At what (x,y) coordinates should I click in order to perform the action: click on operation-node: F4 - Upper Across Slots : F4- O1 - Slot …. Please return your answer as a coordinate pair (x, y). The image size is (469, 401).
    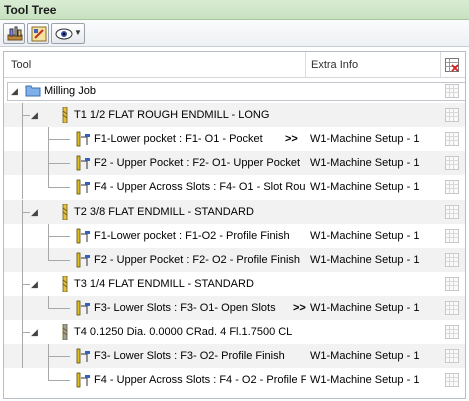
    Looking at the image, I should click on (234, 187).